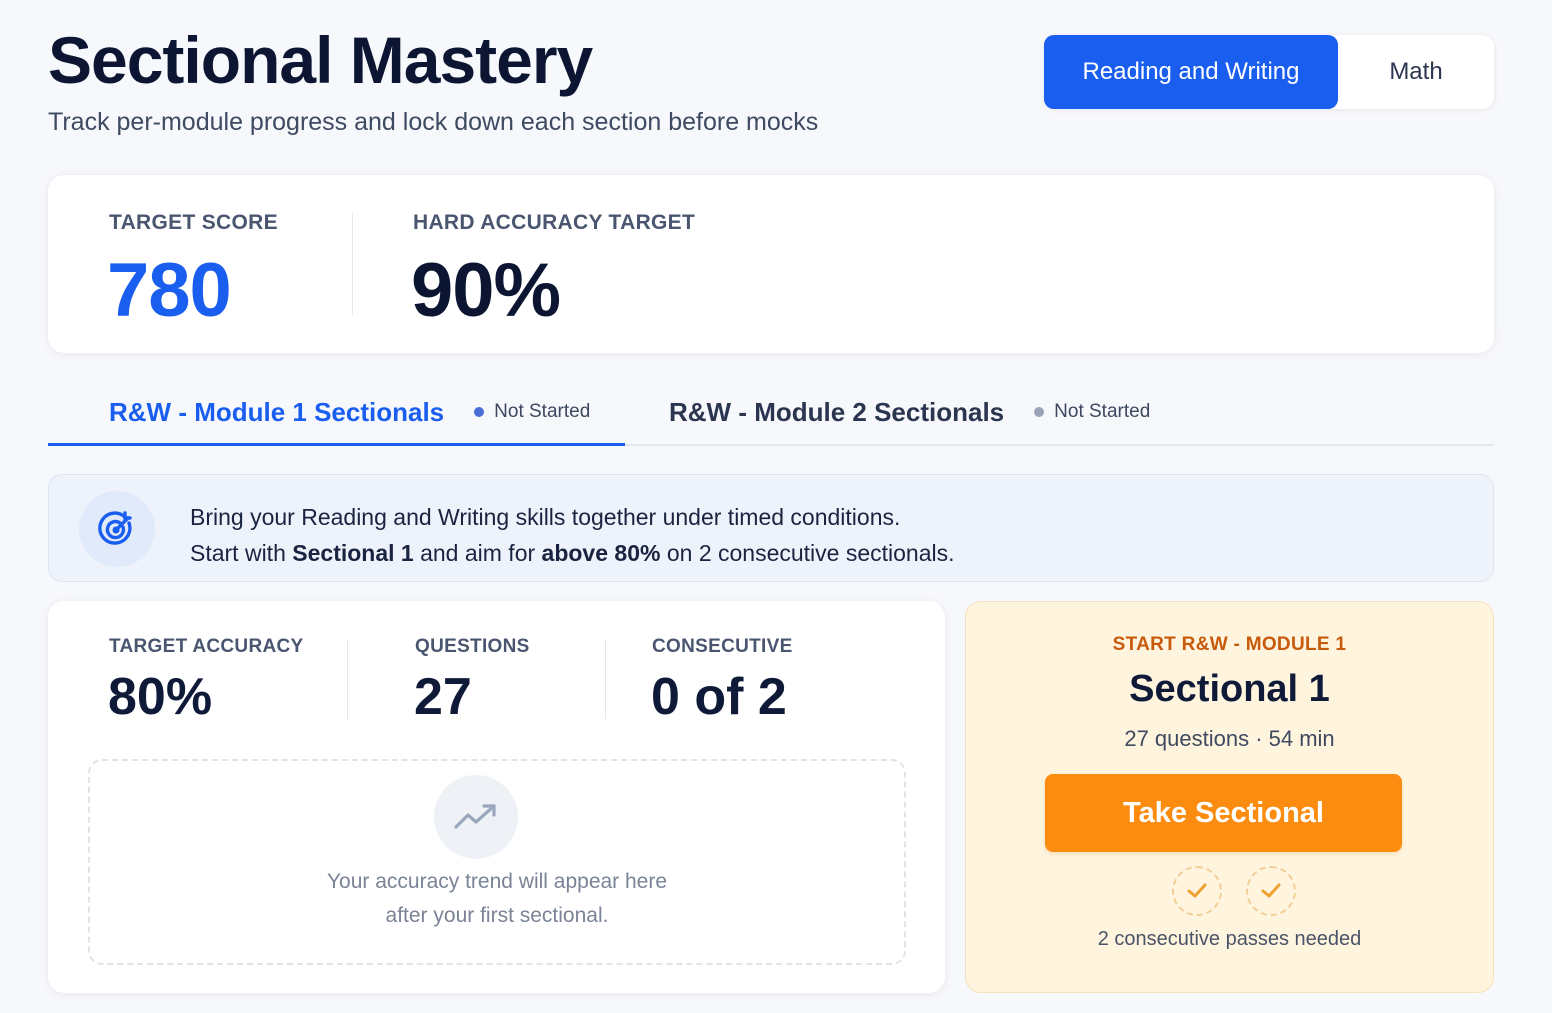  What do you see at coordinates (722, 646) in the screenshot?
I see `consecutive-label: CONSECUTIVE` at bounding box center [722, 646].